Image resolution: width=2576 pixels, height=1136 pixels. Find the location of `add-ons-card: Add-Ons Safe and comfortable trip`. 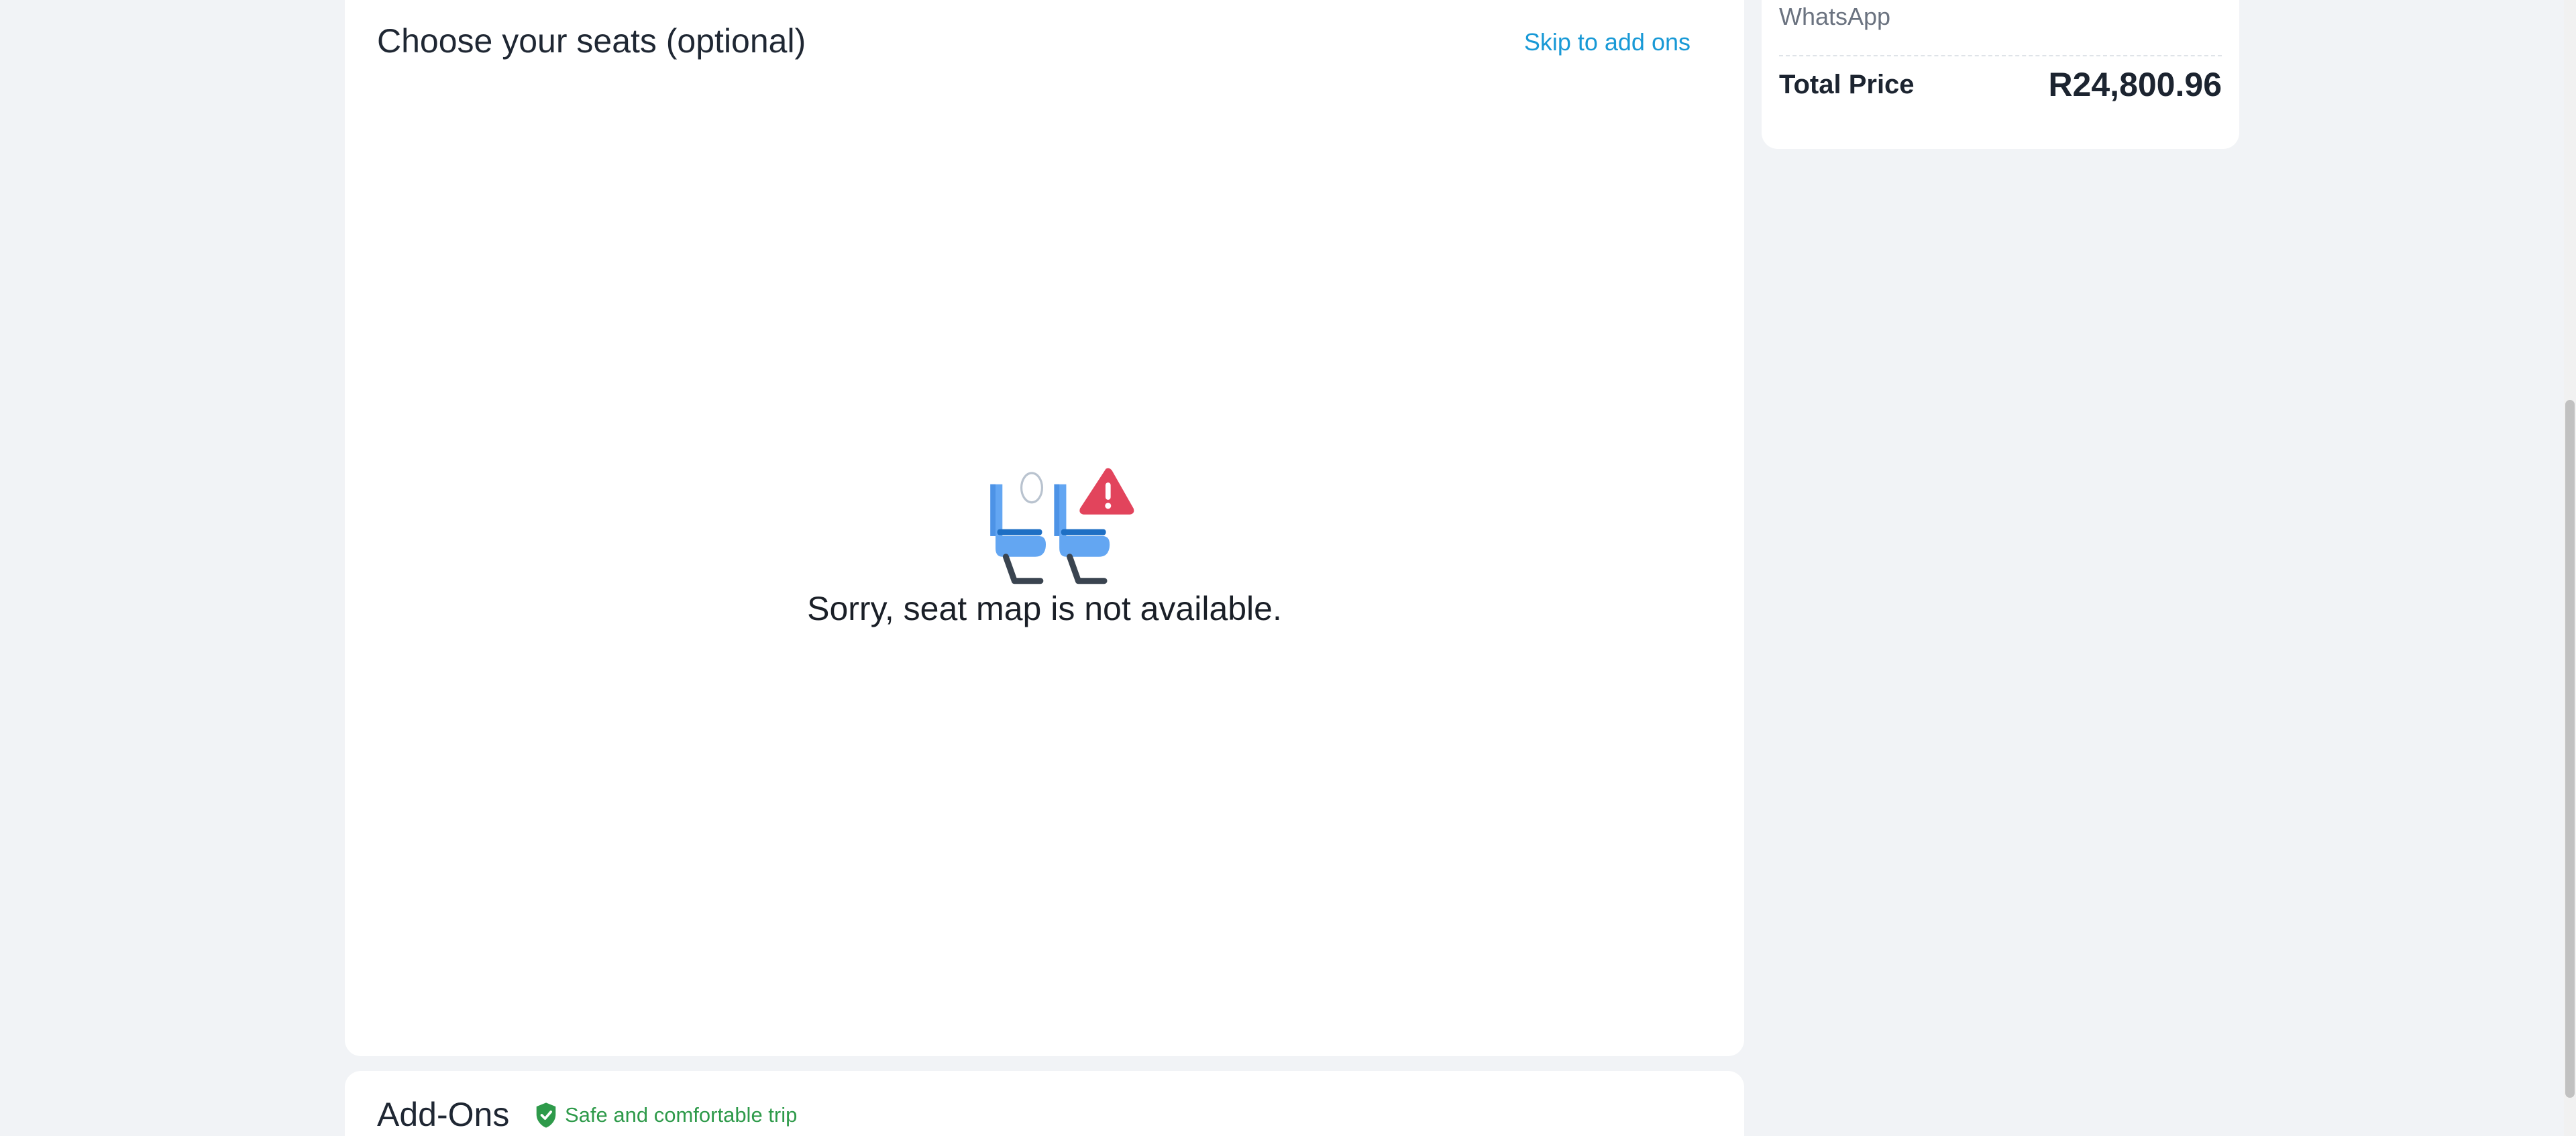

add-ons-card: Add-Ons Safe and comfortable trip is located at coordinates (1044, 1103).